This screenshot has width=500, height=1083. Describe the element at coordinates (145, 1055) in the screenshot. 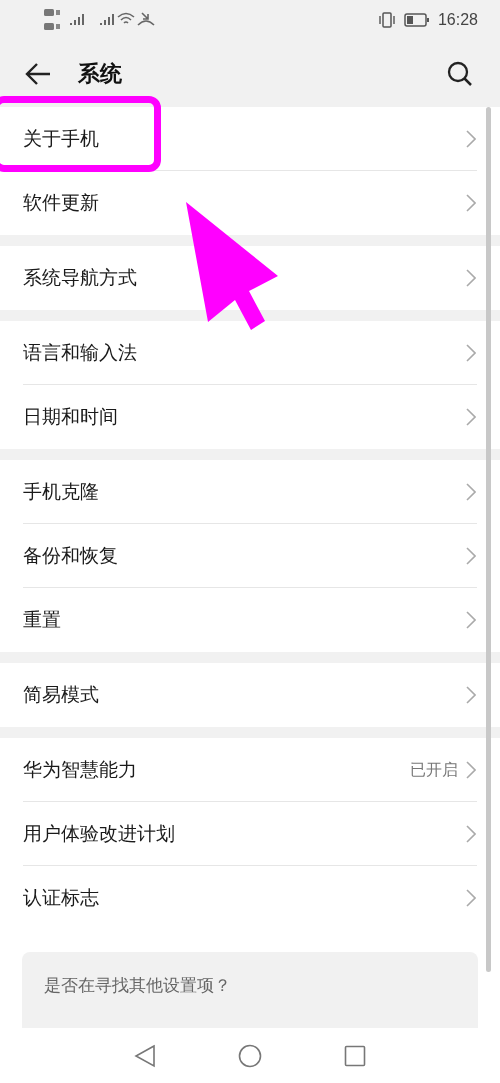

I see `back-icon` at that location.